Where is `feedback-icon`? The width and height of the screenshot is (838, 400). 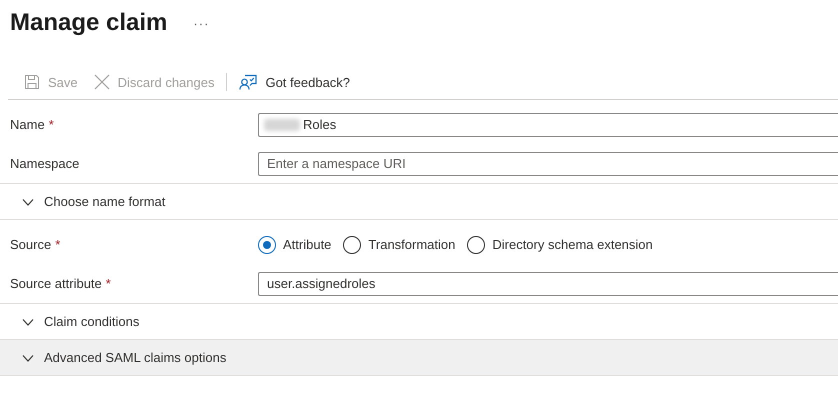 feedback-icon is located at coordinates (248, 82).